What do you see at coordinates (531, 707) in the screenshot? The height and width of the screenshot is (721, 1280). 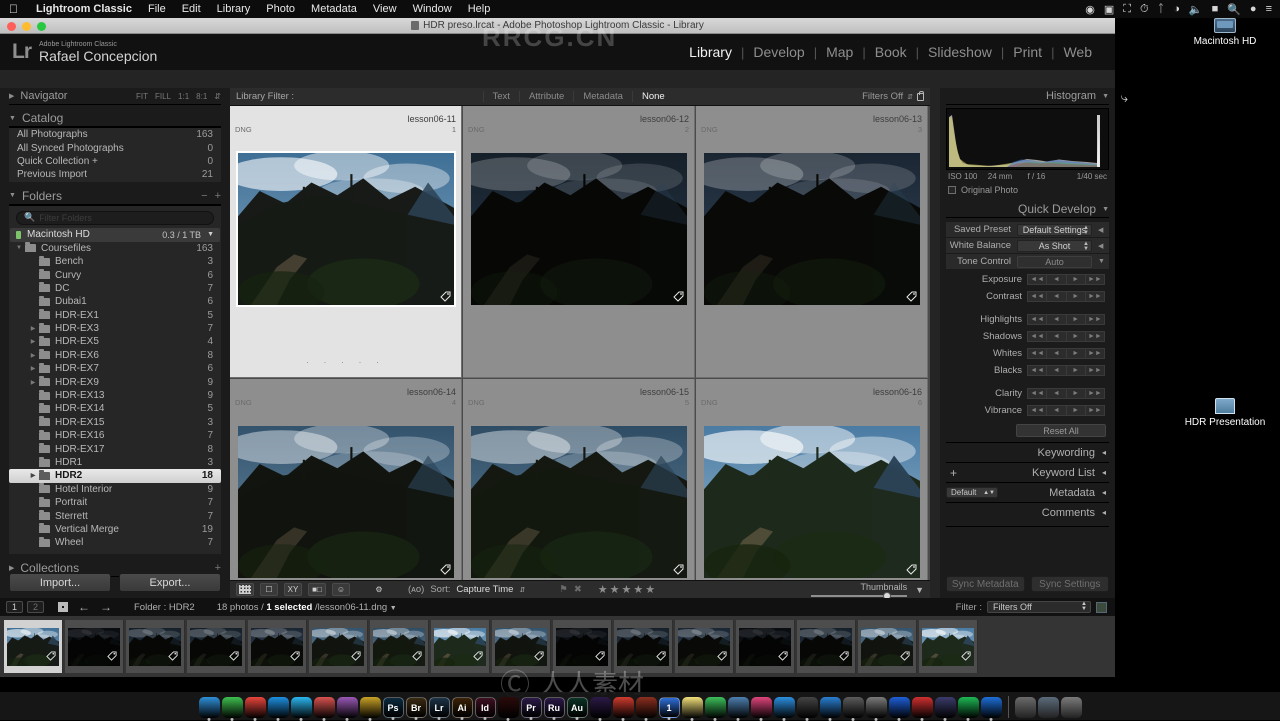 I see `premiere-icon: Pr` at bounding box center [531, 707].